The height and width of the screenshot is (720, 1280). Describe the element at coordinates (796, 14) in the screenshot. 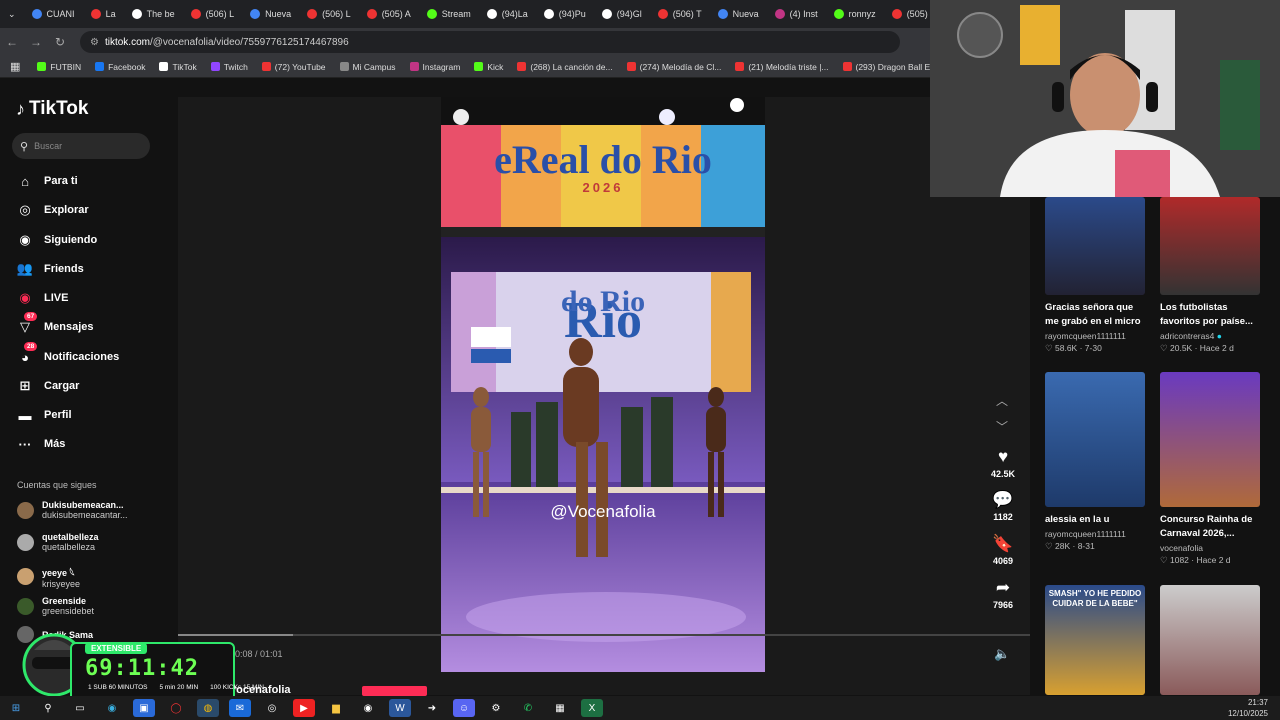

I see `browser-tab: (4) Inst` at that location.